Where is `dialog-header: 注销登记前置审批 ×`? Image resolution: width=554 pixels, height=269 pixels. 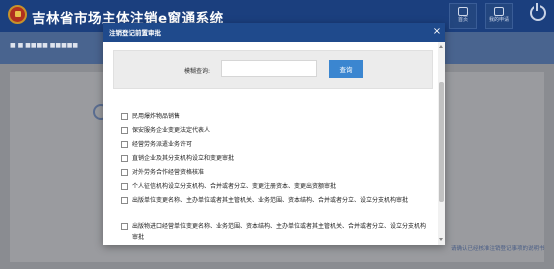 dialog-header: 注销登记前置审批 × is located at coordinates (274, 32).